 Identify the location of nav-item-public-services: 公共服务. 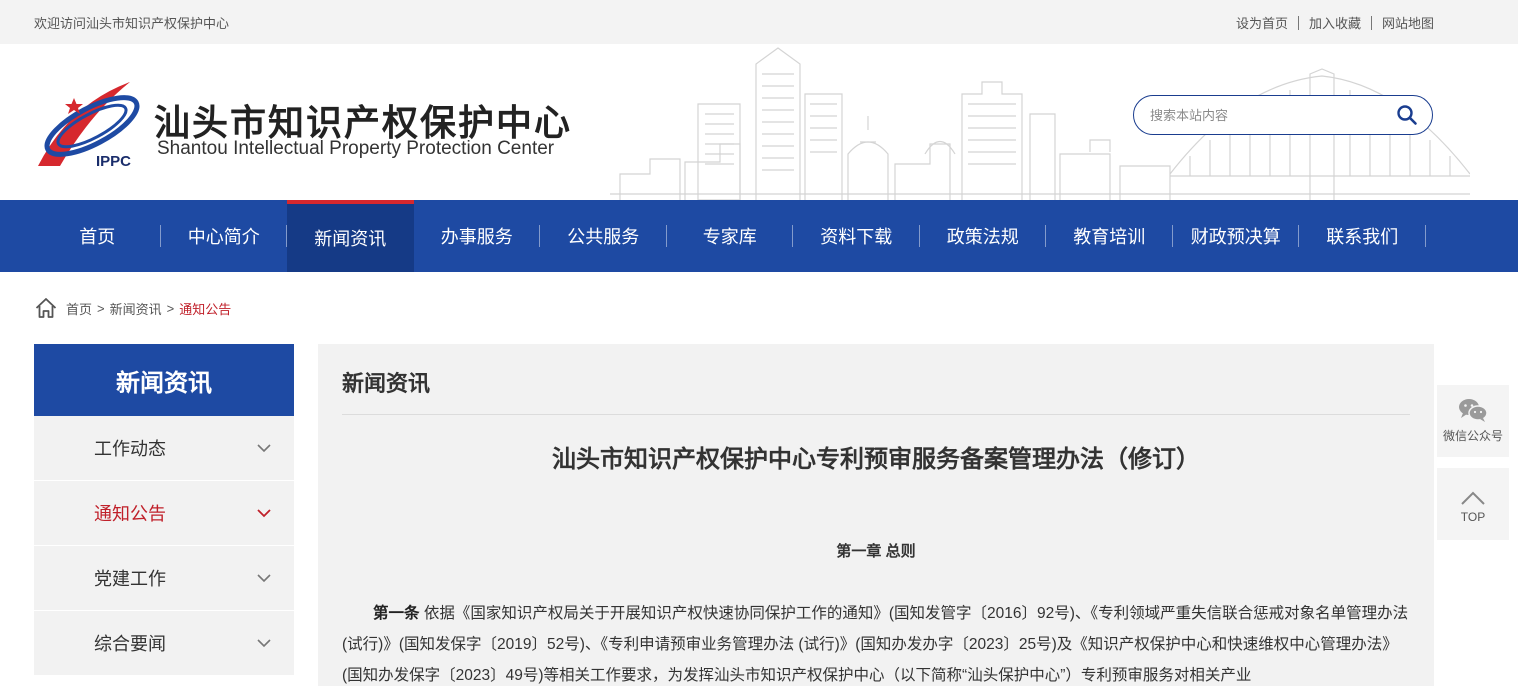
(603, 236).